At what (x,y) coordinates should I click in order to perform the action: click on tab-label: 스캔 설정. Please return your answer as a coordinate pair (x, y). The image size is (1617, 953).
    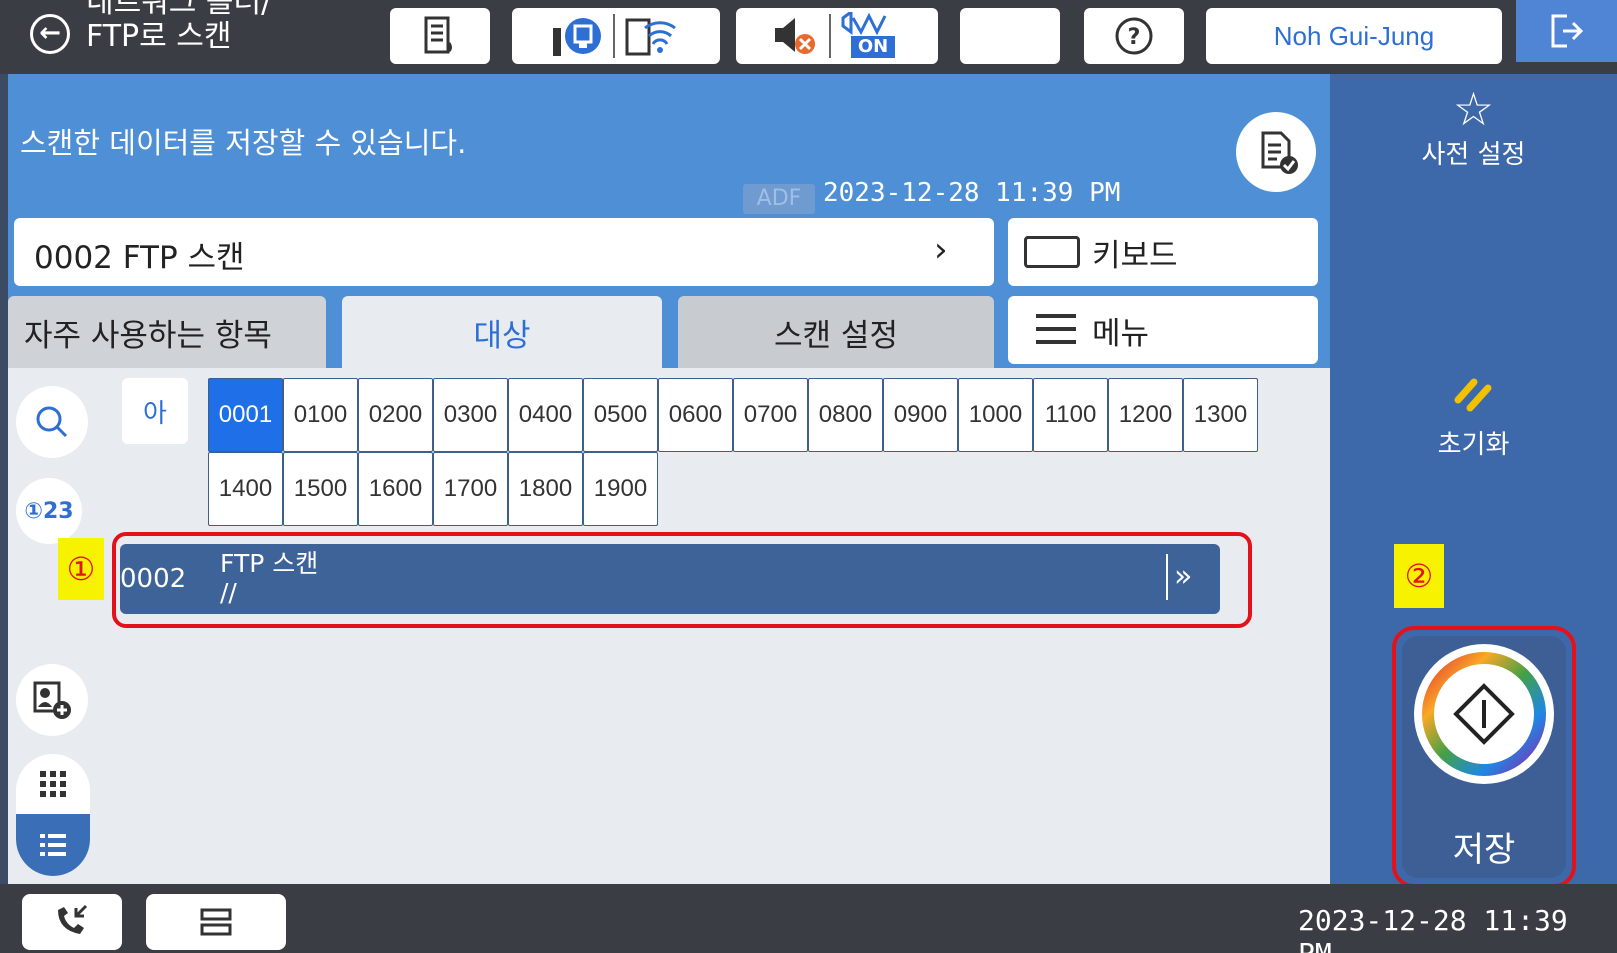
    Looking at the image, I should click on (836, 335).